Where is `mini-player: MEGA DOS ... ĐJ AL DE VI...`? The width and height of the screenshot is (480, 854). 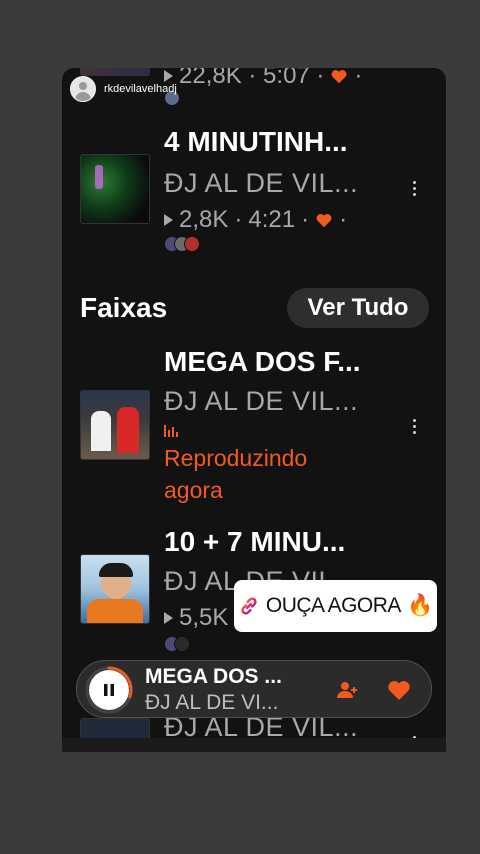 mini-player: MEGA DOS ... ĐJ AL DE VI... is located at coordinates (254, 689).